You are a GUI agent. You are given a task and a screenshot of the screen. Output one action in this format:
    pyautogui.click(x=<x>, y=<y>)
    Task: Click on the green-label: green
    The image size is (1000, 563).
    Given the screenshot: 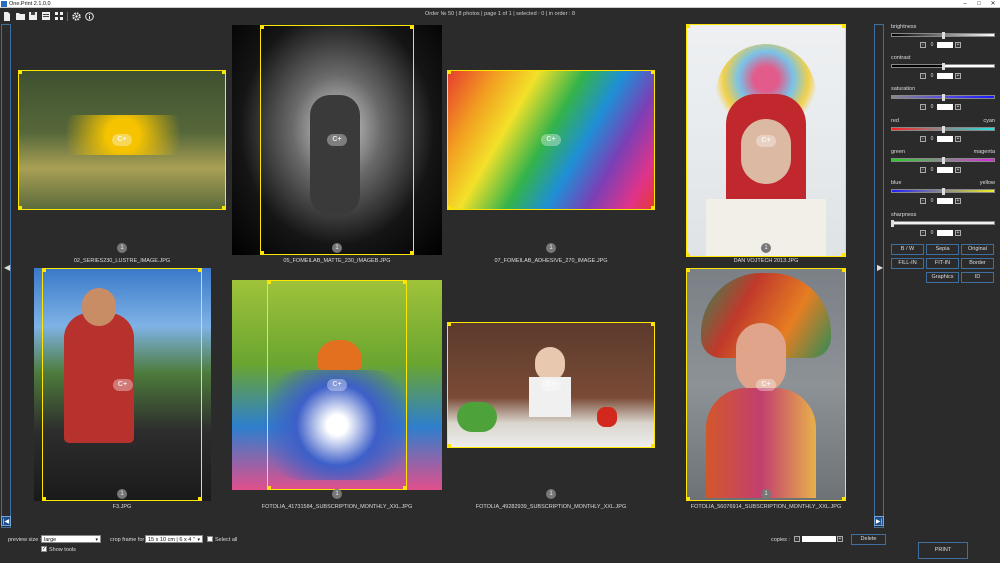 What is the action you would take?
    pyautogui.click(x=898, y=152)
    